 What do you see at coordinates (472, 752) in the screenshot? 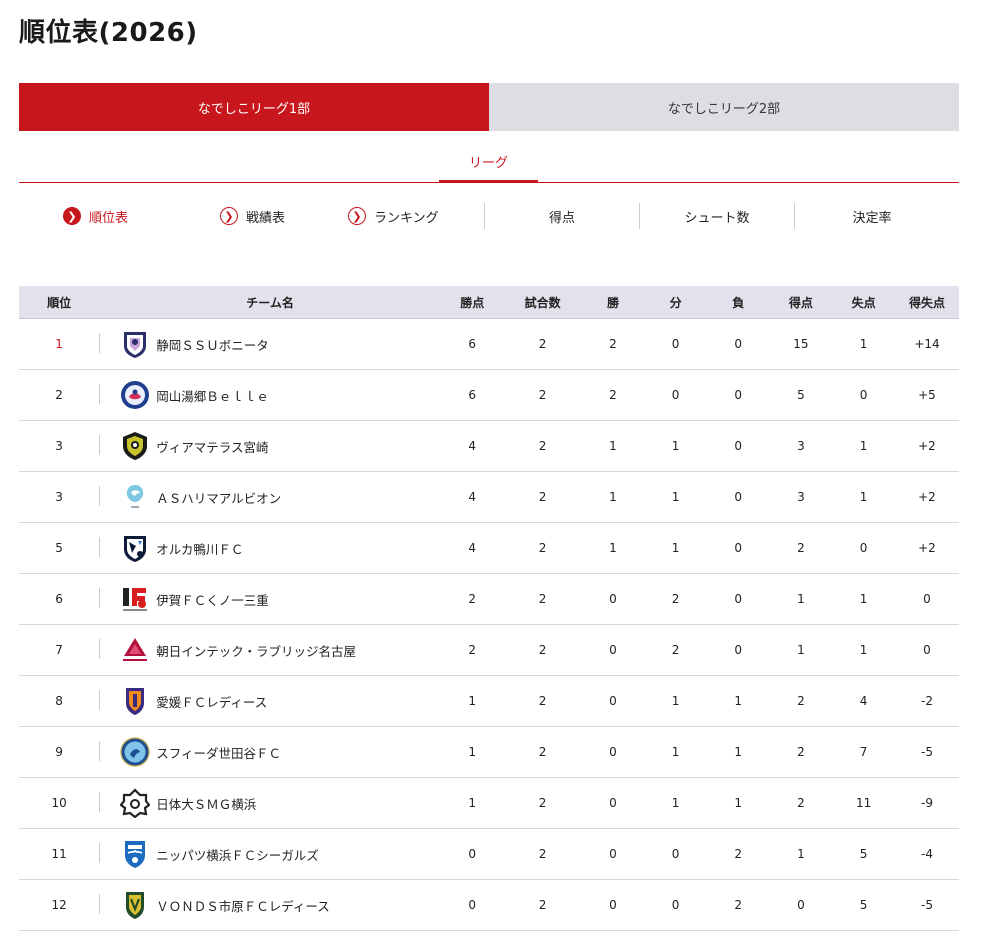
I see `points-cell: 1` at bounding box center [472, 752].